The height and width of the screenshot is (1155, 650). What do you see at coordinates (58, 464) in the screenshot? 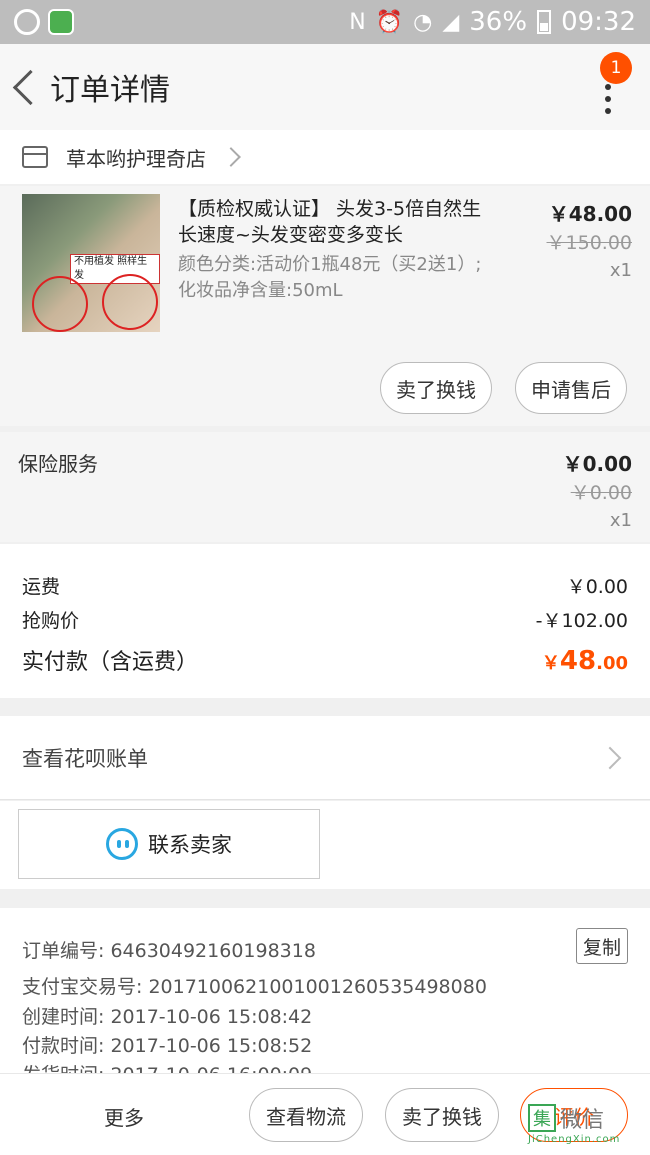
I see `insurance-label: 保险服务` at bounding box center [58, 464].